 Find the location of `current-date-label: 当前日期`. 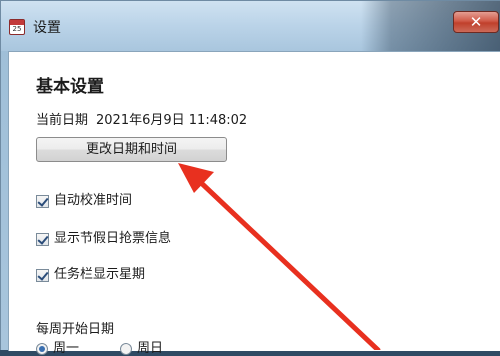

current-date-label: 当前日期 is located at coordinates (62, 120).